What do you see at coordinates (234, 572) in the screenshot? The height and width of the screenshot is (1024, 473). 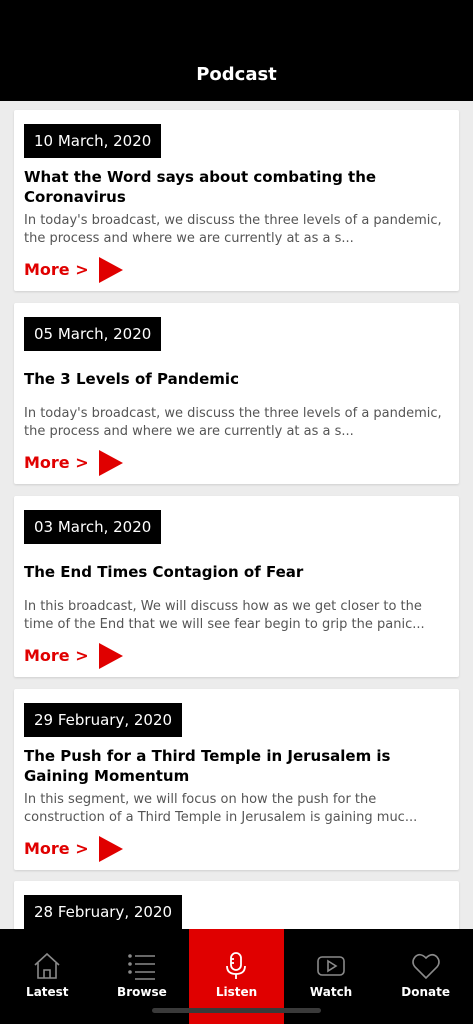 I see `episode-title: The End Times Contagion of Fear` at bounding box center [234, 572].